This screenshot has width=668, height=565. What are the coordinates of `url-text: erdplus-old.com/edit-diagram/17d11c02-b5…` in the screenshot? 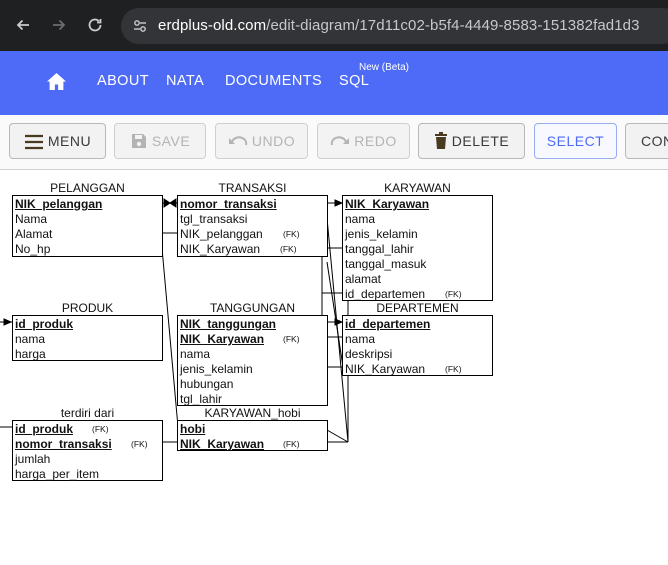 It's located at (399, 25).